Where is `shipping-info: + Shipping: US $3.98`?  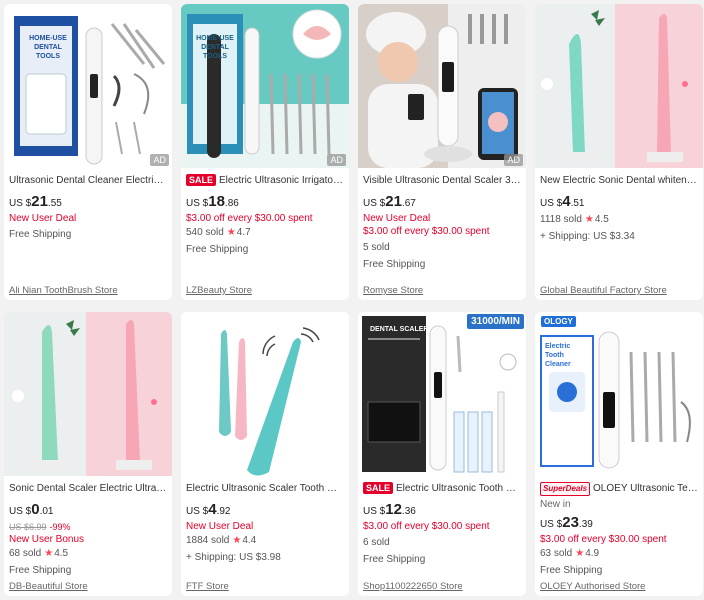 shipping-info: + Shipping: US $3.98 is located at coordinates (233, 557).